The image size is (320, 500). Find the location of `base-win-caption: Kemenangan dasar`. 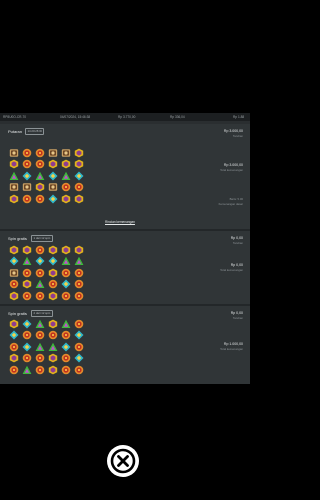

base-win-caption: Kemenangan dasar is located at coordinates (230, 204).